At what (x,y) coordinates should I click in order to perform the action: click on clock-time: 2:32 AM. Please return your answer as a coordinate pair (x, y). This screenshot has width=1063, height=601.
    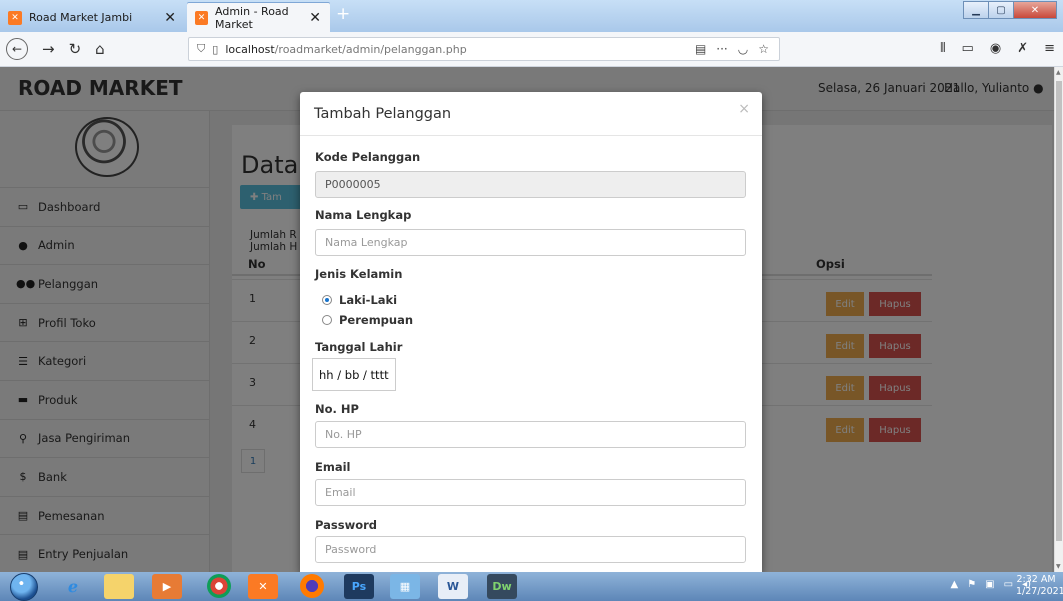
    Looking at the image, I should click on (1036, 579).